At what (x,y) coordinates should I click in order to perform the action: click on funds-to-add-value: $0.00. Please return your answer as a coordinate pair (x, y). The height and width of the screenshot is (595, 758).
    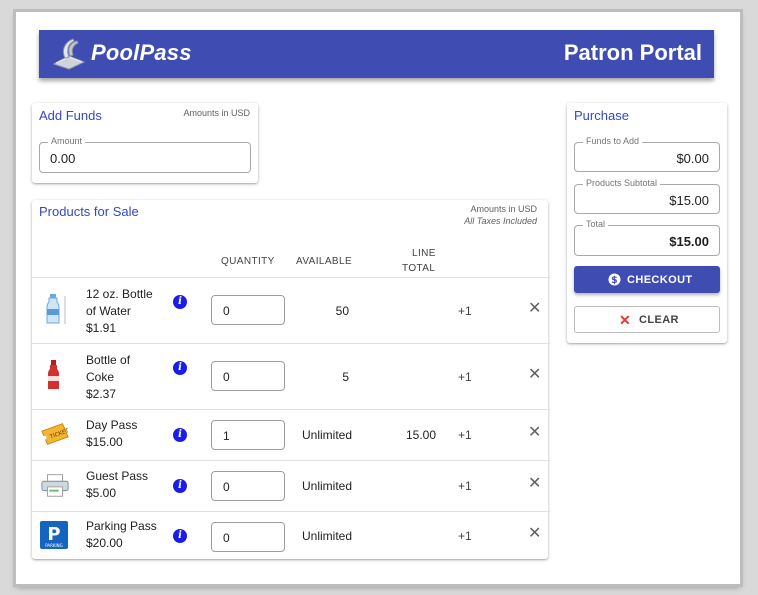
    Looking at the image, I should click on (692, 158).